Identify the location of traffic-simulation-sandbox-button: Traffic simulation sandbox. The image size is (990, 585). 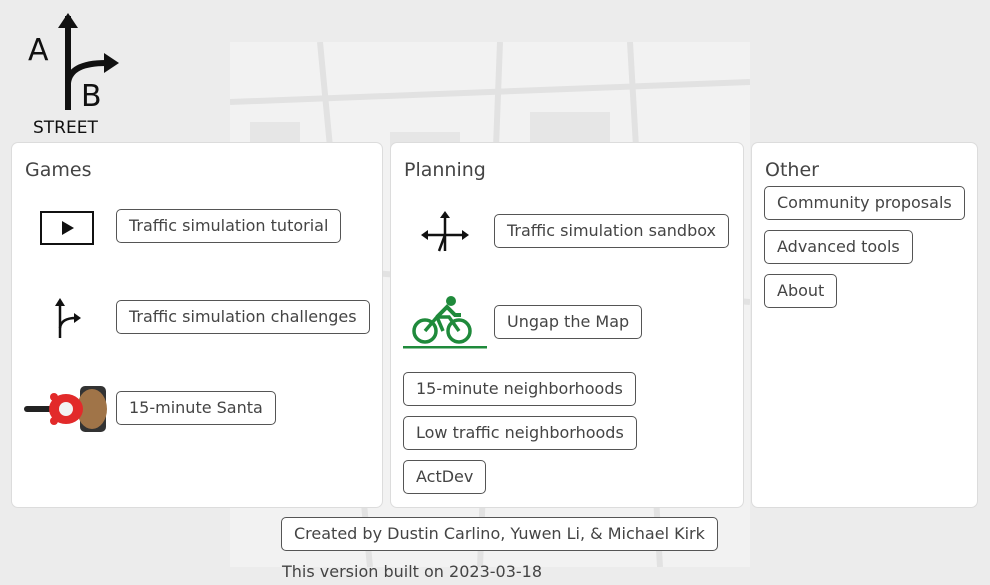
(612, 231).